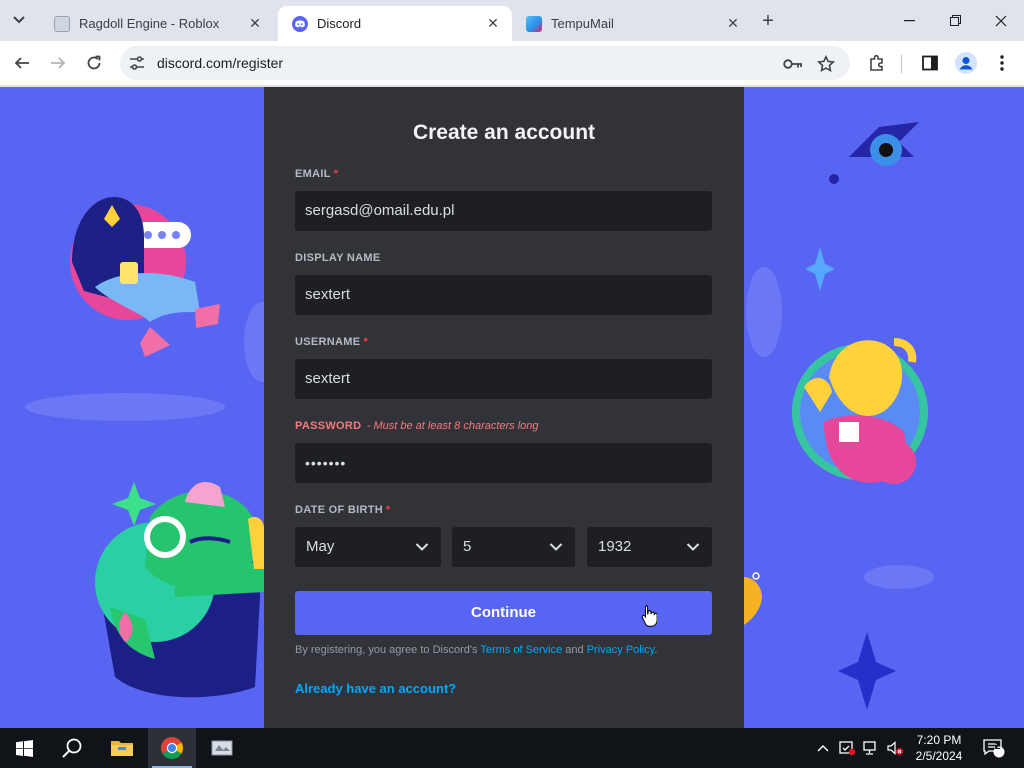 The image size is (1024, 768). I want to click on clock-time: 7:20 PM, so click(939, 740).